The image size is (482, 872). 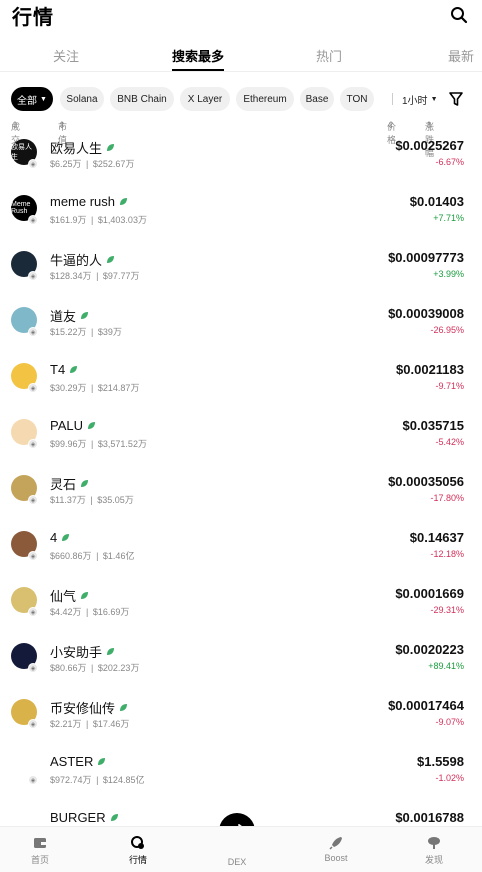 I want to click on token-change: +7.71%, so click(x=448, y=218).